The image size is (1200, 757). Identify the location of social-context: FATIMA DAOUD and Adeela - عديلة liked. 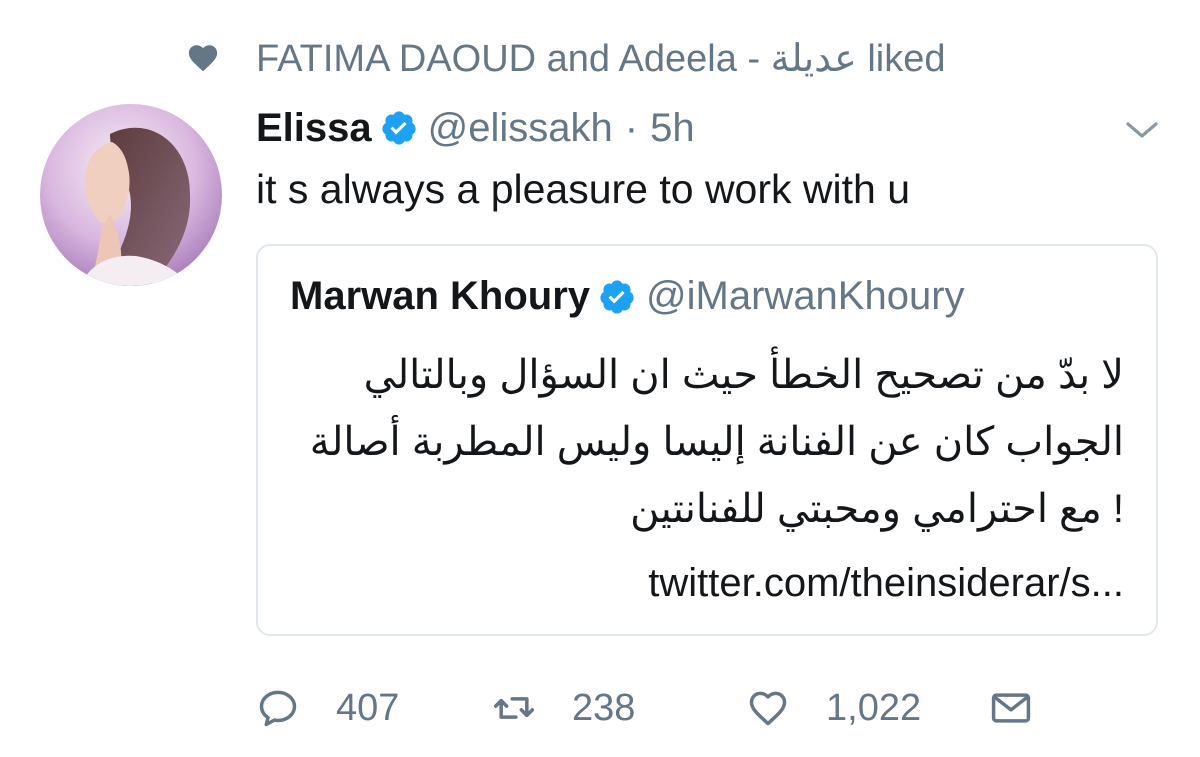
(566, 58).